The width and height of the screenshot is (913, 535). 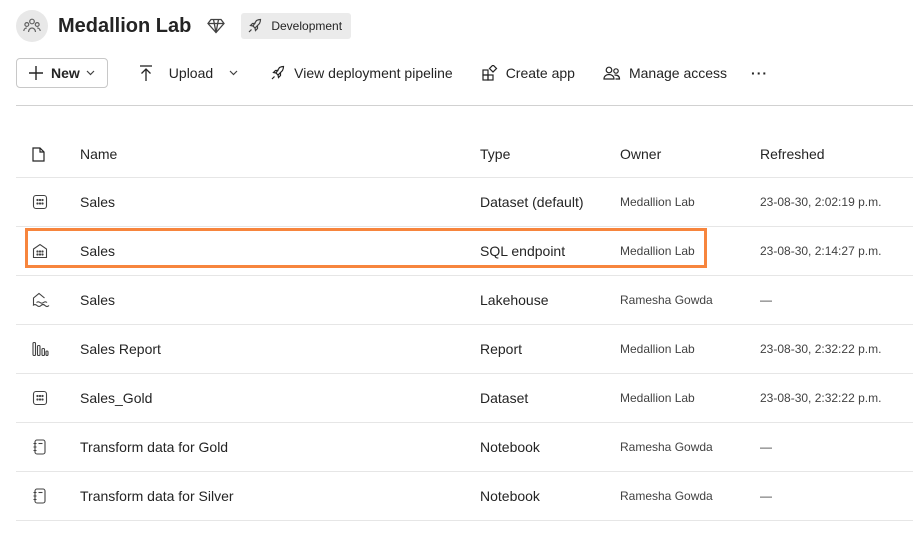 What do you see at coordinates (116, 398) in the screenshot?
I see `item-name-link: Sales_Gold` at bounding box center [116, 398].